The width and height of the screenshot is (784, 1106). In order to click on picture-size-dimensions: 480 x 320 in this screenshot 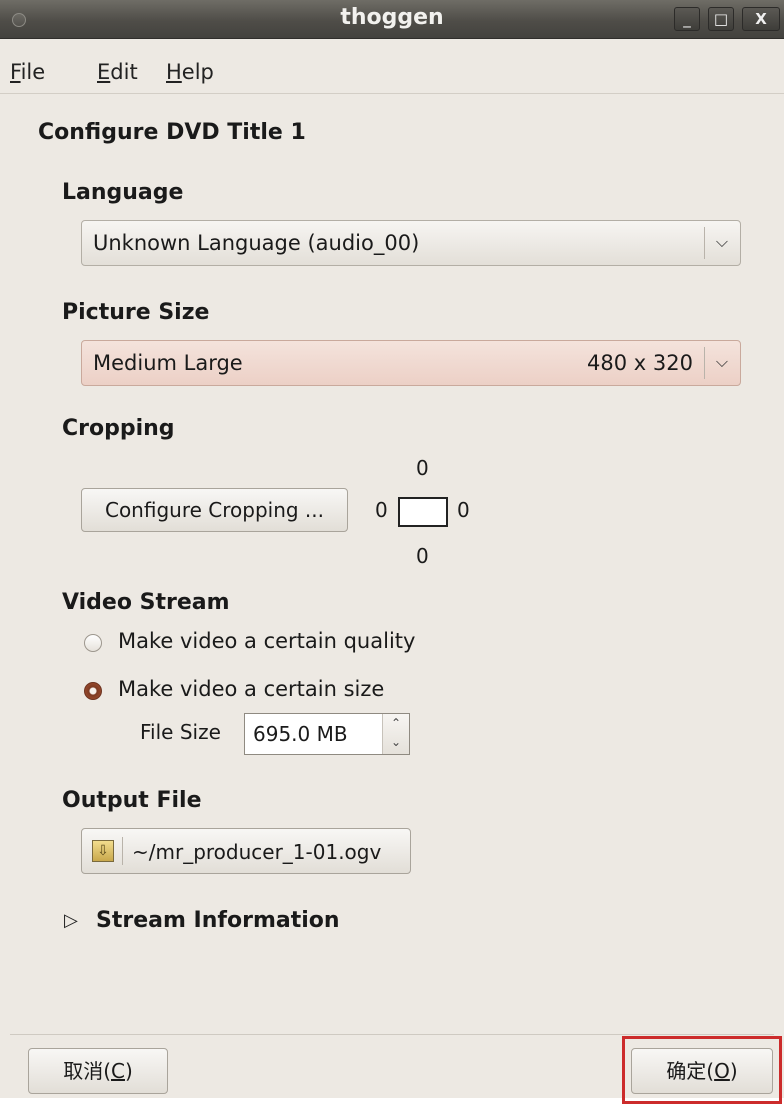, I will do `click(640, 363)`.